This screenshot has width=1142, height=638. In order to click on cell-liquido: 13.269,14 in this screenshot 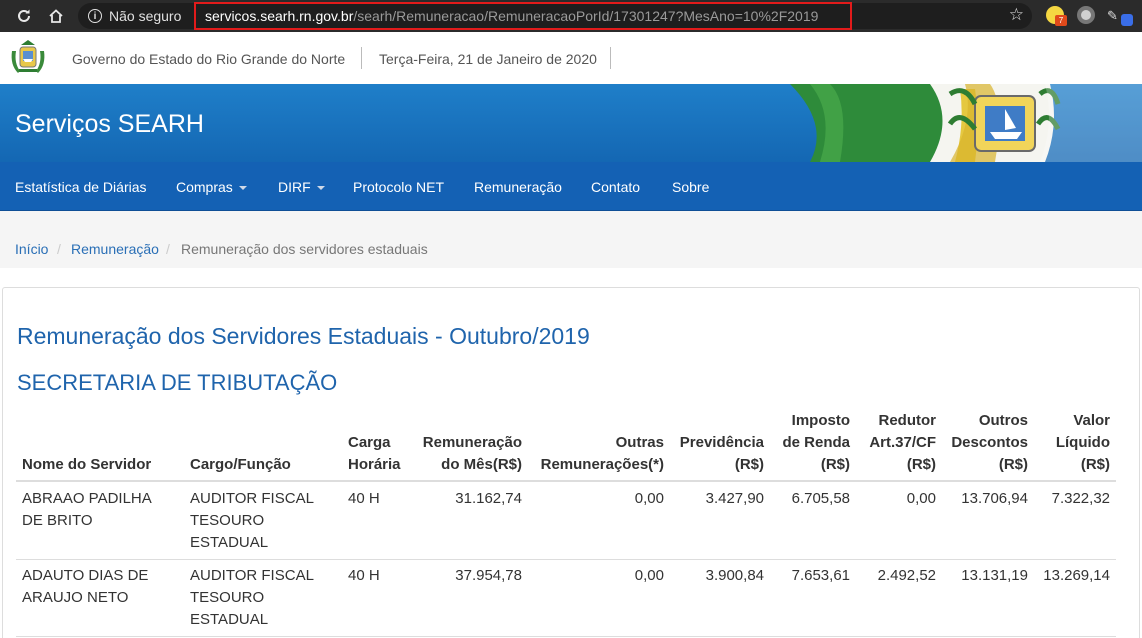, I will do `click(1076, 575)`.